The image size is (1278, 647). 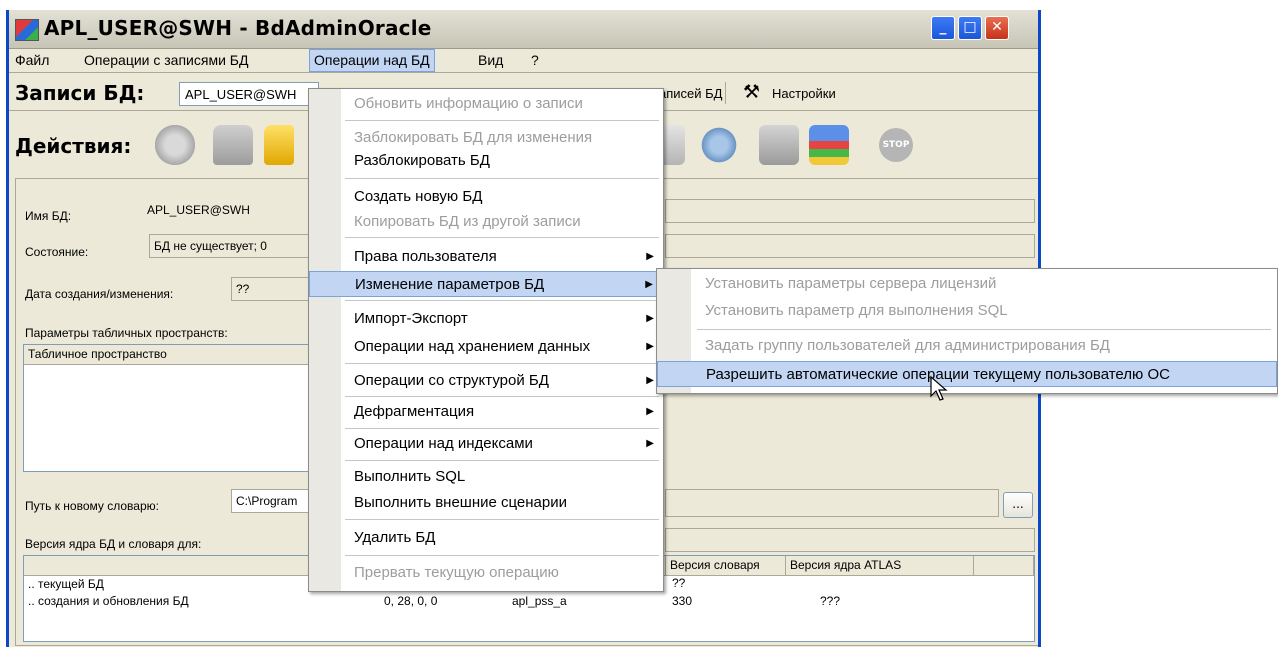 What do you see at coordinates (126, 333) in the screenshot?
I see `tablespace-params-label: Параметры табличных пространств:` at bounding box center [126, 333].